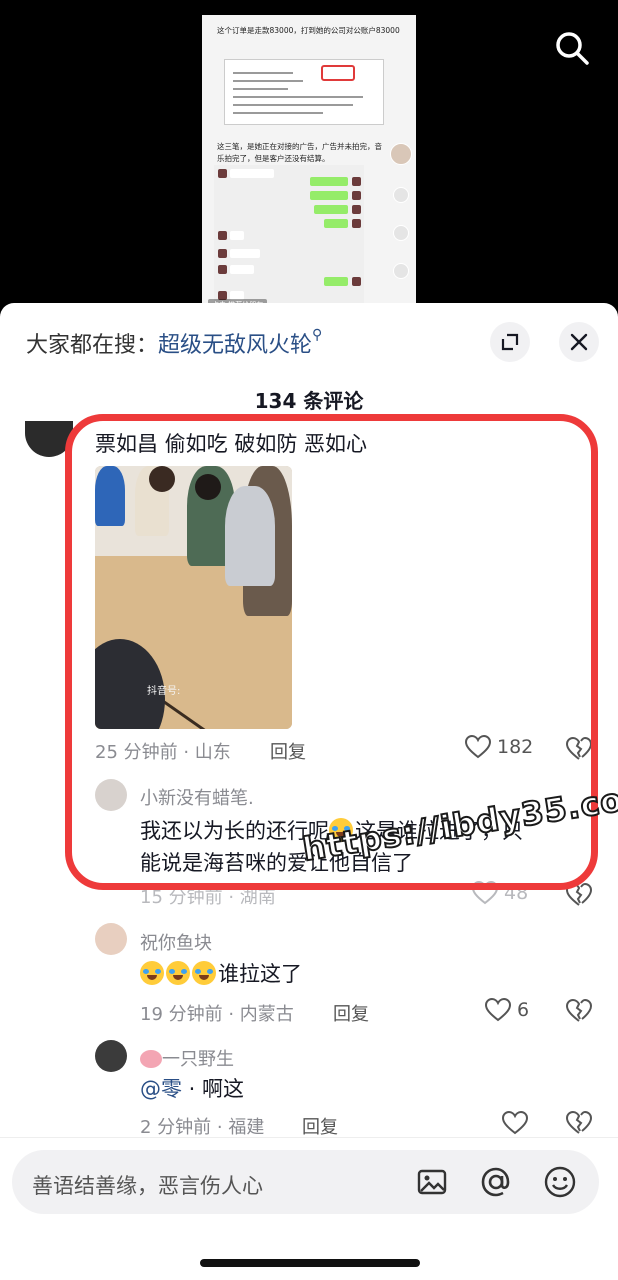 The width and height of the screenshot is (618, 1280). I want to click on comment-input: 善语结善缘，恶言伤人心, so click(305, 1182).